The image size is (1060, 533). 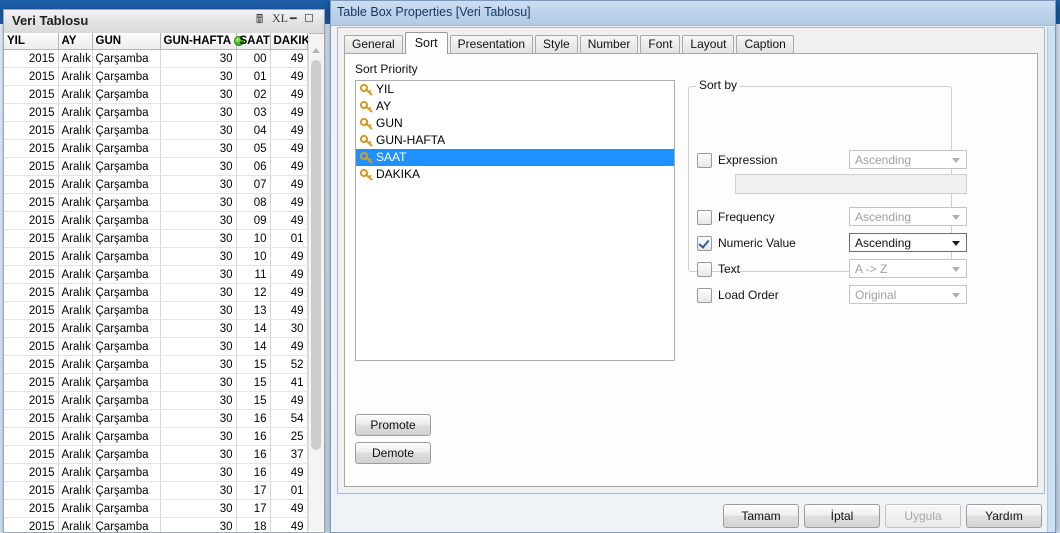 I want to click on column-header-ay: AY, so click(x=75, y=41).